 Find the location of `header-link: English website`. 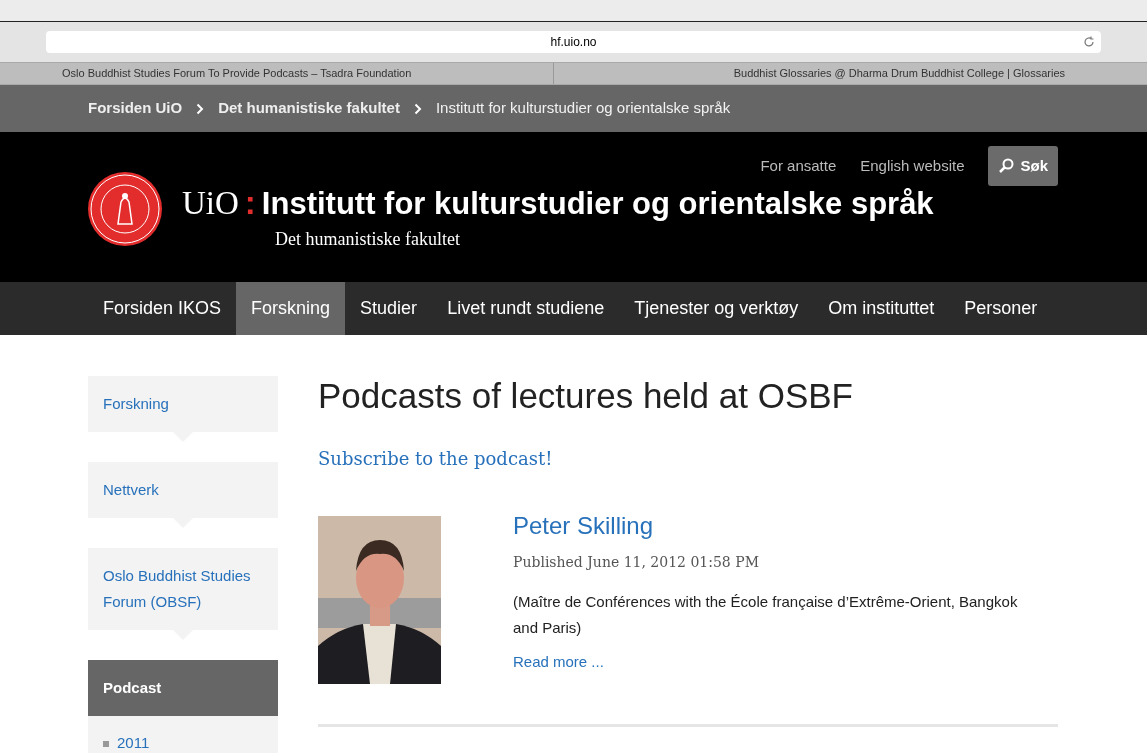

header-link: English website is located at coordinates (912, 166).